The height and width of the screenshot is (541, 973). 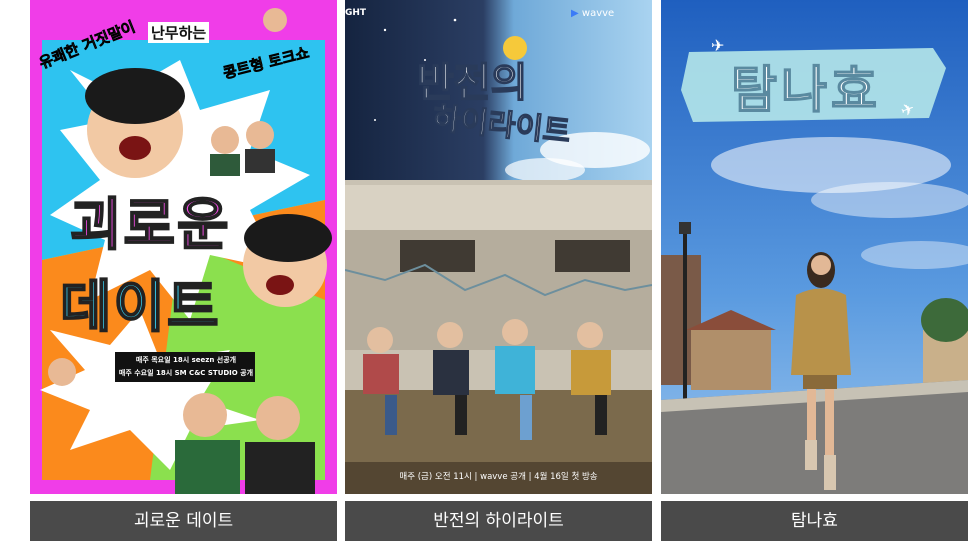 I want to click on airplane-icon: ✈, so click(x=718, y=45).